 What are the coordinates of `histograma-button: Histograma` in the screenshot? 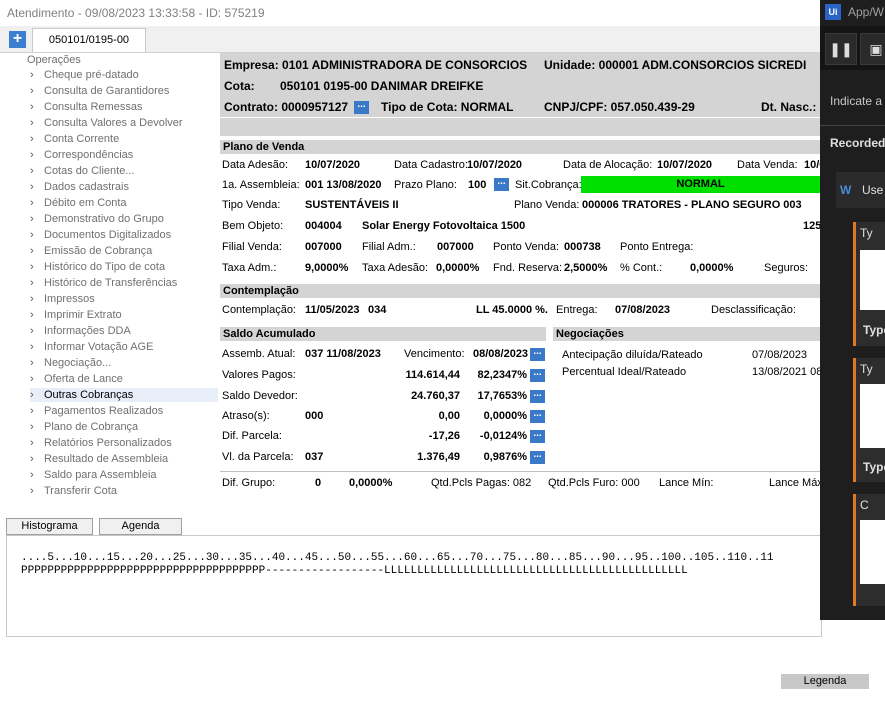 It's located at (49, 526).